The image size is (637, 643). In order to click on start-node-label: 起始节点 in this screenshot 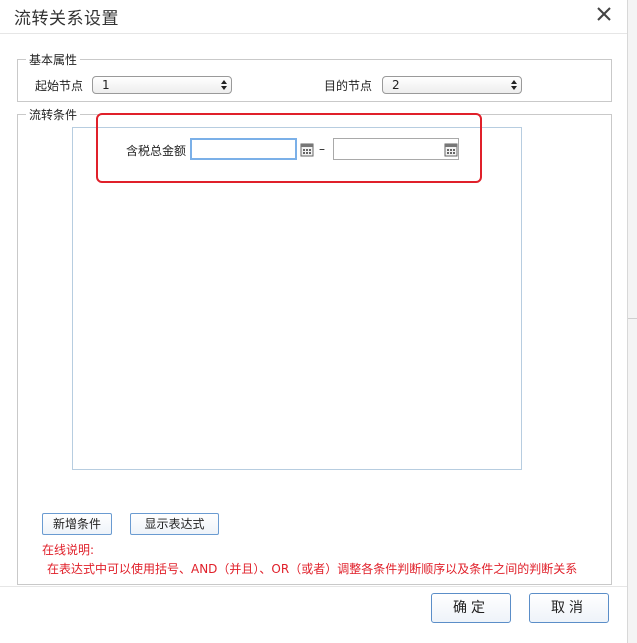, I will do `click(59, 86)`.